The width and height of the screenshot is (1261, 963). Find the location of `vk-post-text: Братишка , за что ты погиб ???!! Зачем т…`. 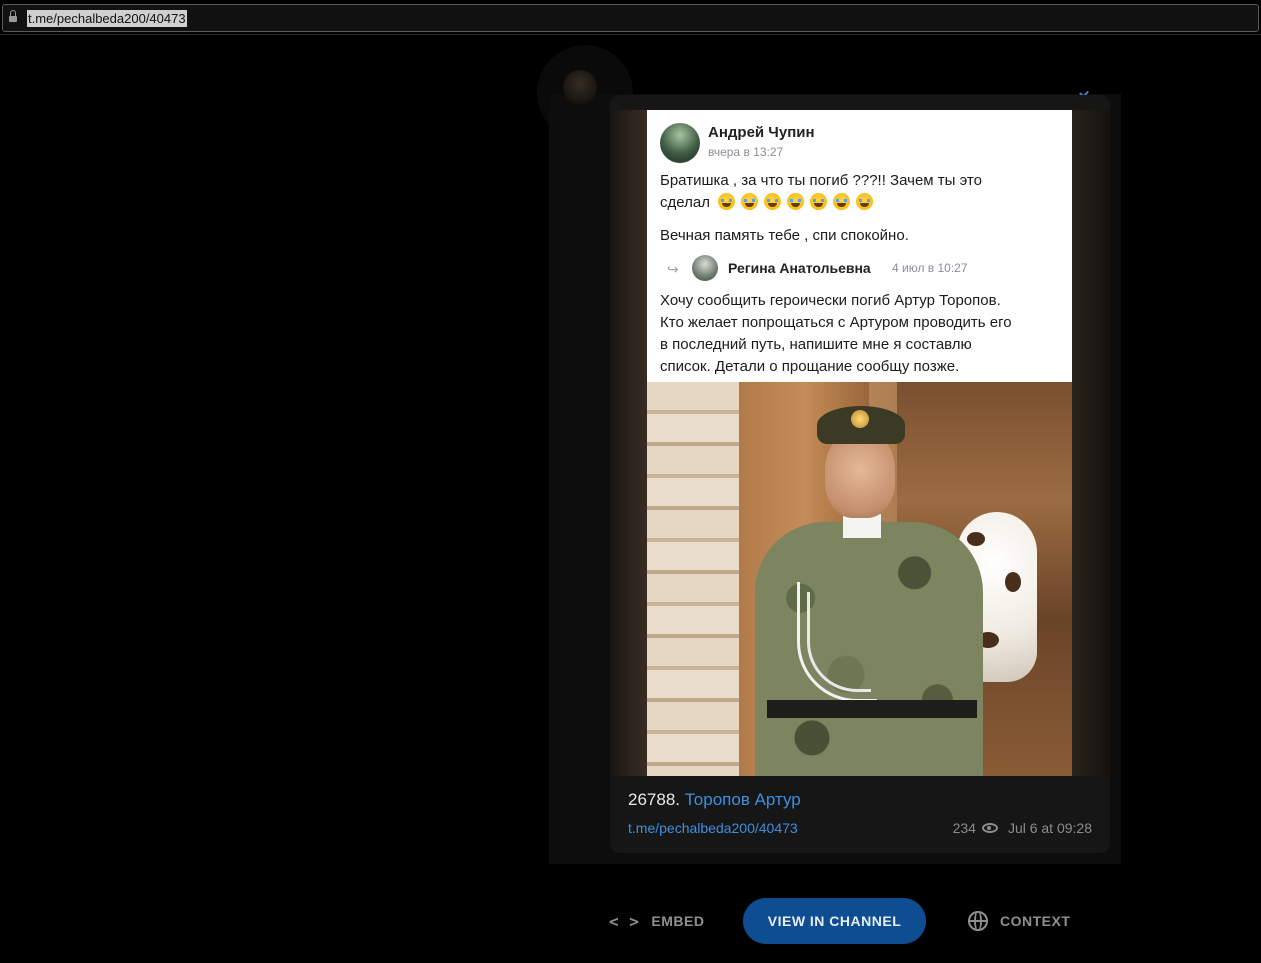

vk-post-text: Братишка , за что ты погиб ???!! Зачем т… is located at coordinates (821, 180).